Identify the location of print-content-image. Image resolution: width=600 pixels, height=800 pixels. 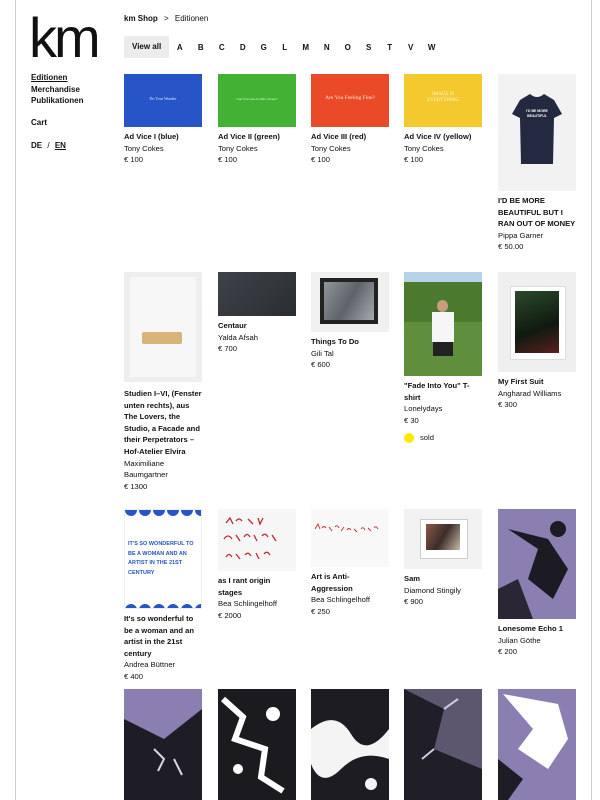
(537, 322).